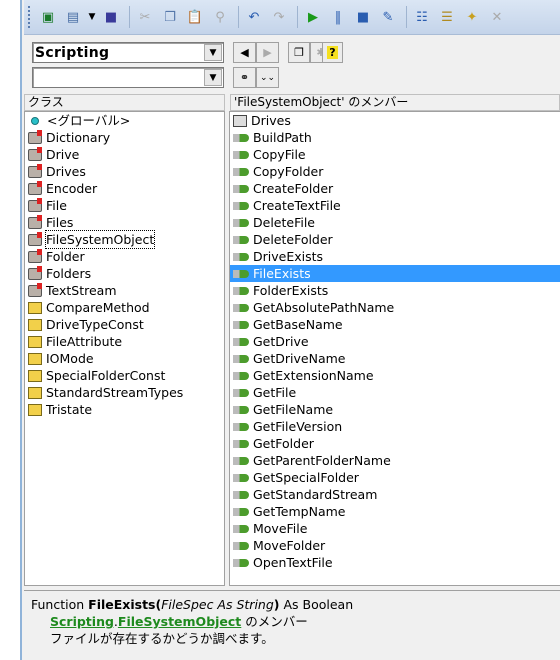 This screenshot has width=560, height=660. What do you see at coordinates (111, 17) in the screenshot?
I see `save-icon: ■` at bounding box center [111, 17].